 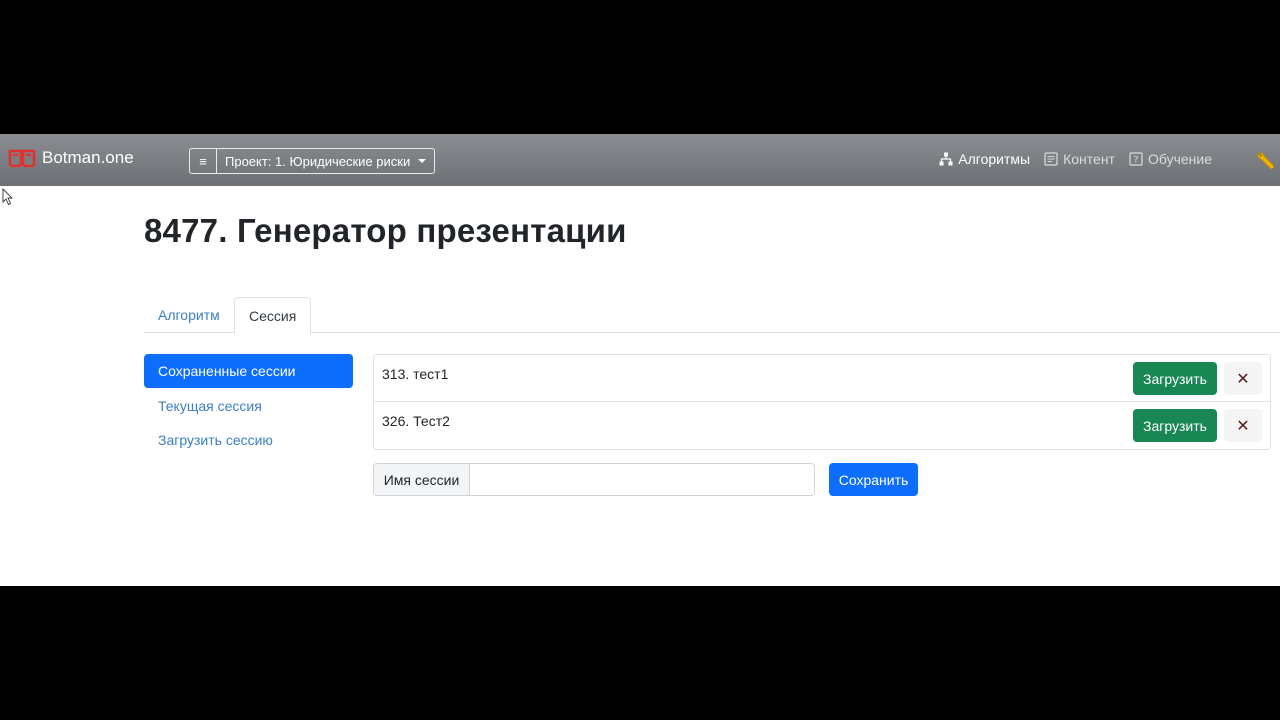 I want to click on project-menu-button: ≡, so click(x=203, y=161).